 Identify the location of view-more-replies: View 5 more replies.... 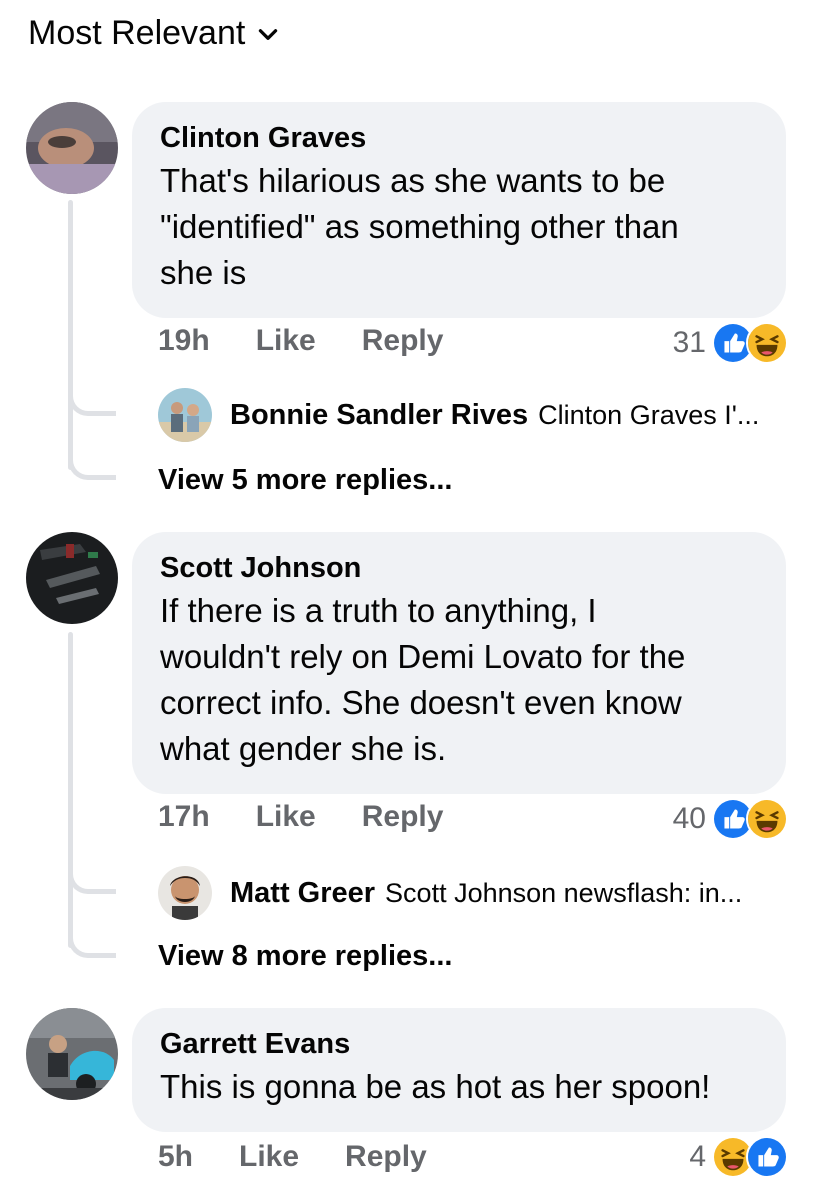
(305, 480).